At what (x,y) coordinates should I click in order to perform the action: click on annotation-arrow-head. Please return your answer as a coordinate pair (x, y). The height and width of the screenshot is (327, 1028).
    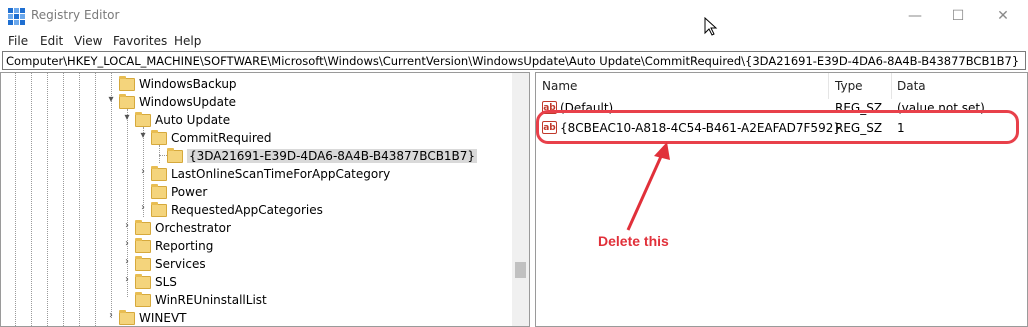
    Looking at the image, I should click on (662, 151).